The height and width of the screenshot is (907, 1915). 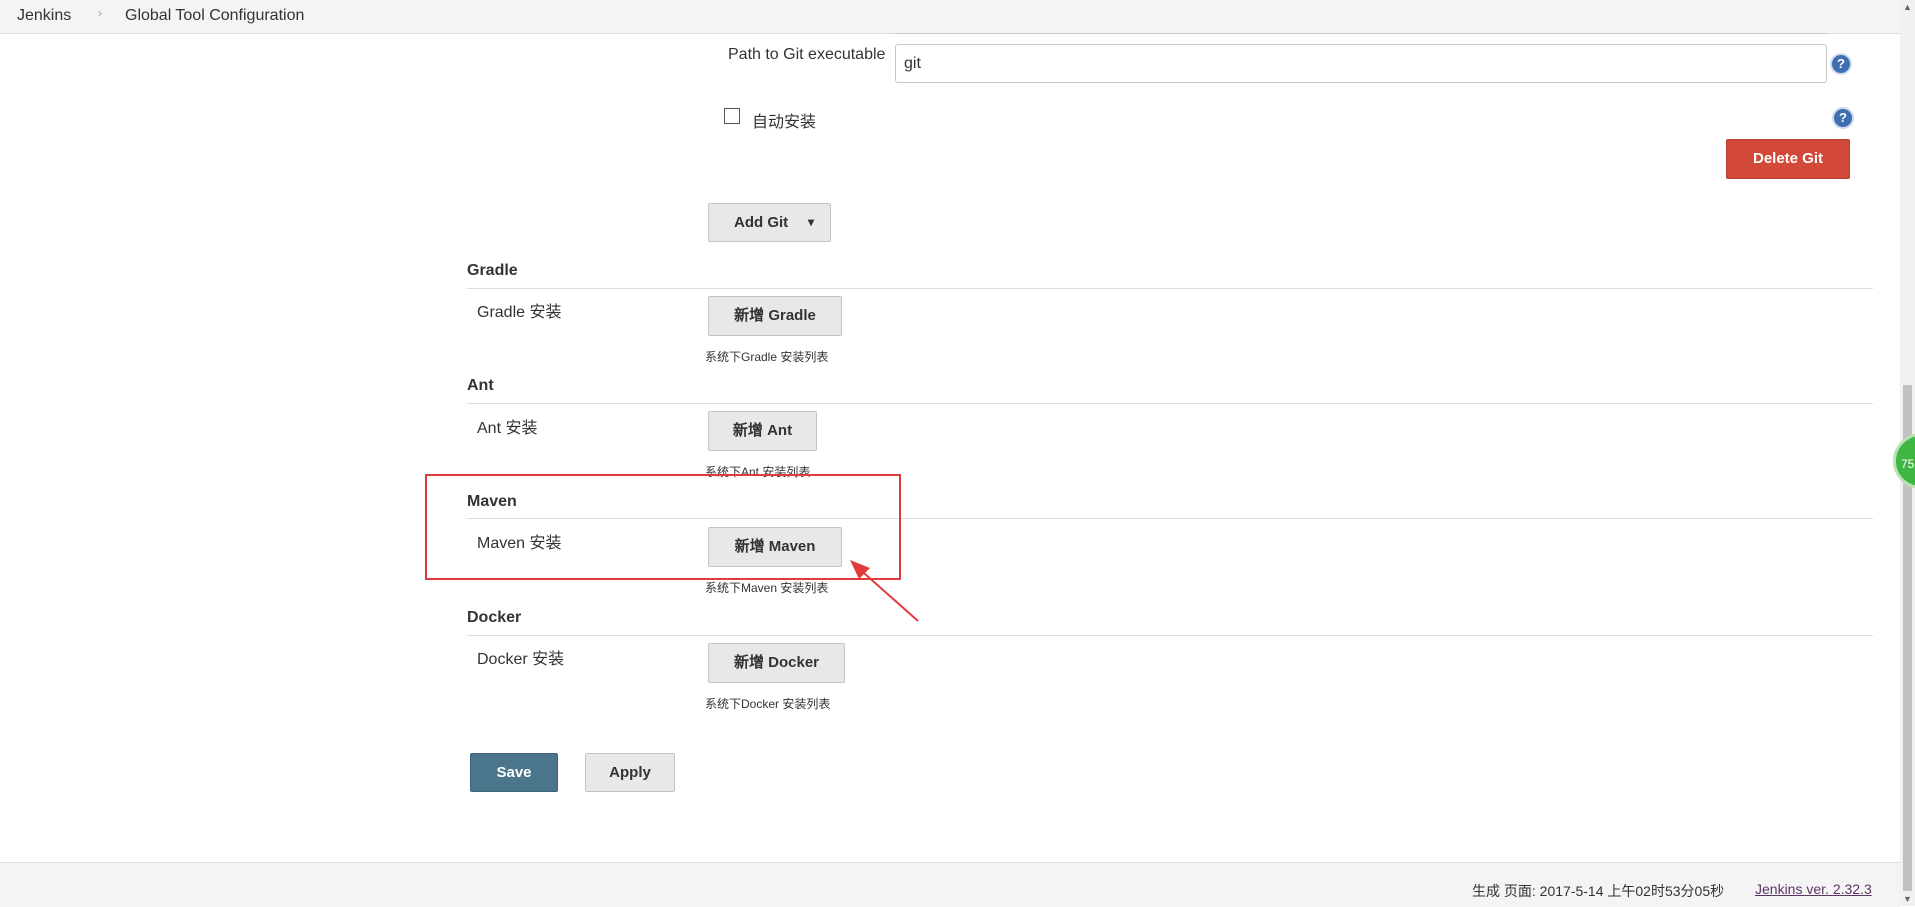 What do you see at coordinates (807, 54) in the screenshot?
I see `git-path-label: Path to Git executable` at bounding box center [807, 54].